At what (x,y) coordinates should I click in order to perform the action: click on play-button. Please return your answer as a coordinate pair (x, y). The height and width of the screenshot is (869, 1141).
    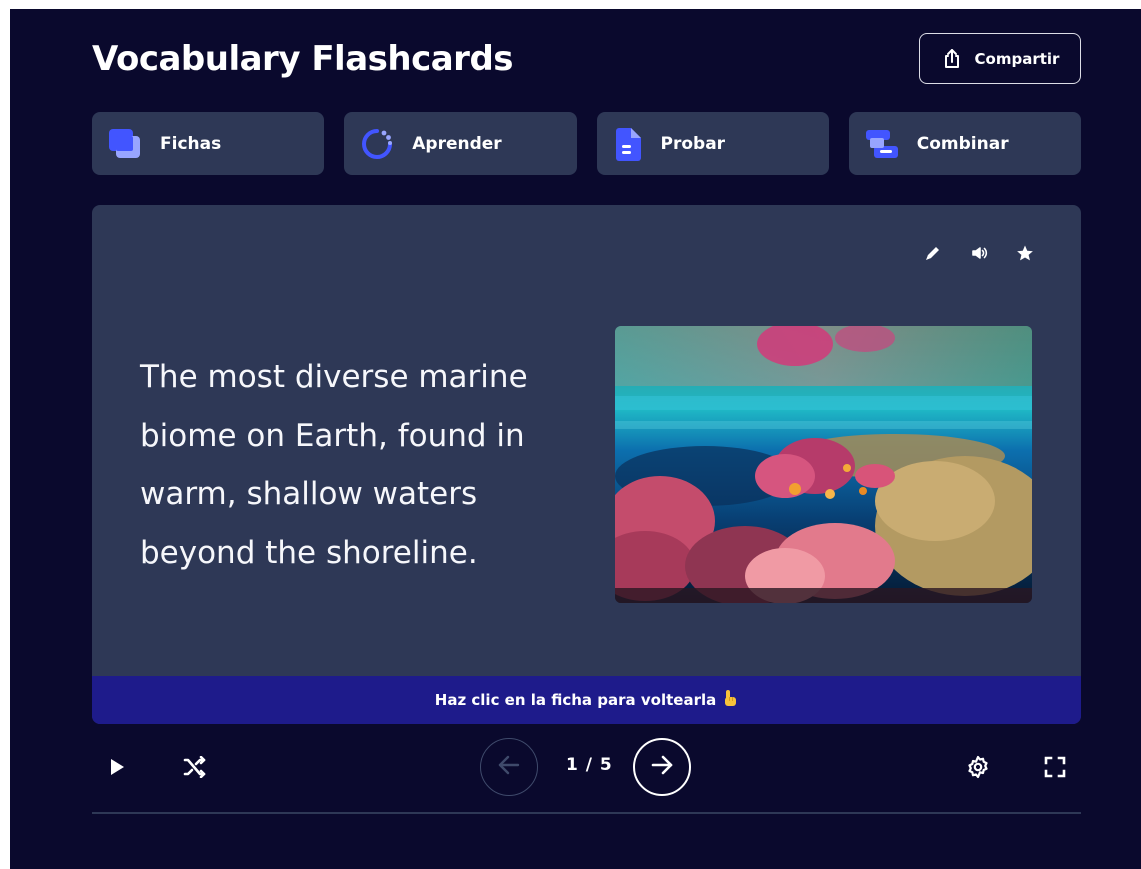
    Looking at the image, I should click on (117, 769).